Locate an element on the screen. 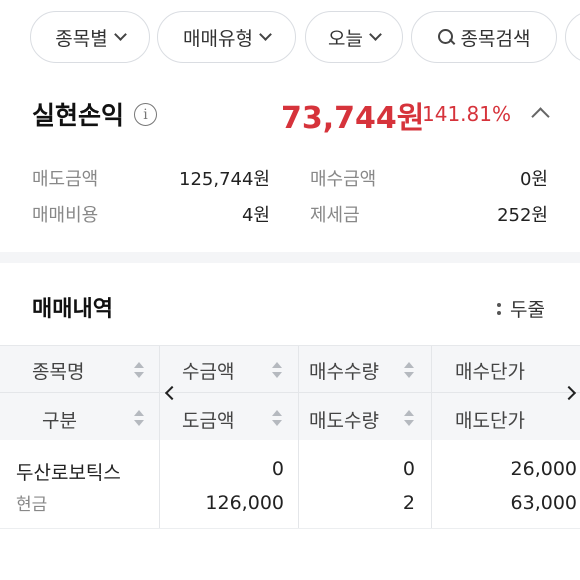  filter-trade-type-button: 매매유형 is located at coordinates (226, 37).